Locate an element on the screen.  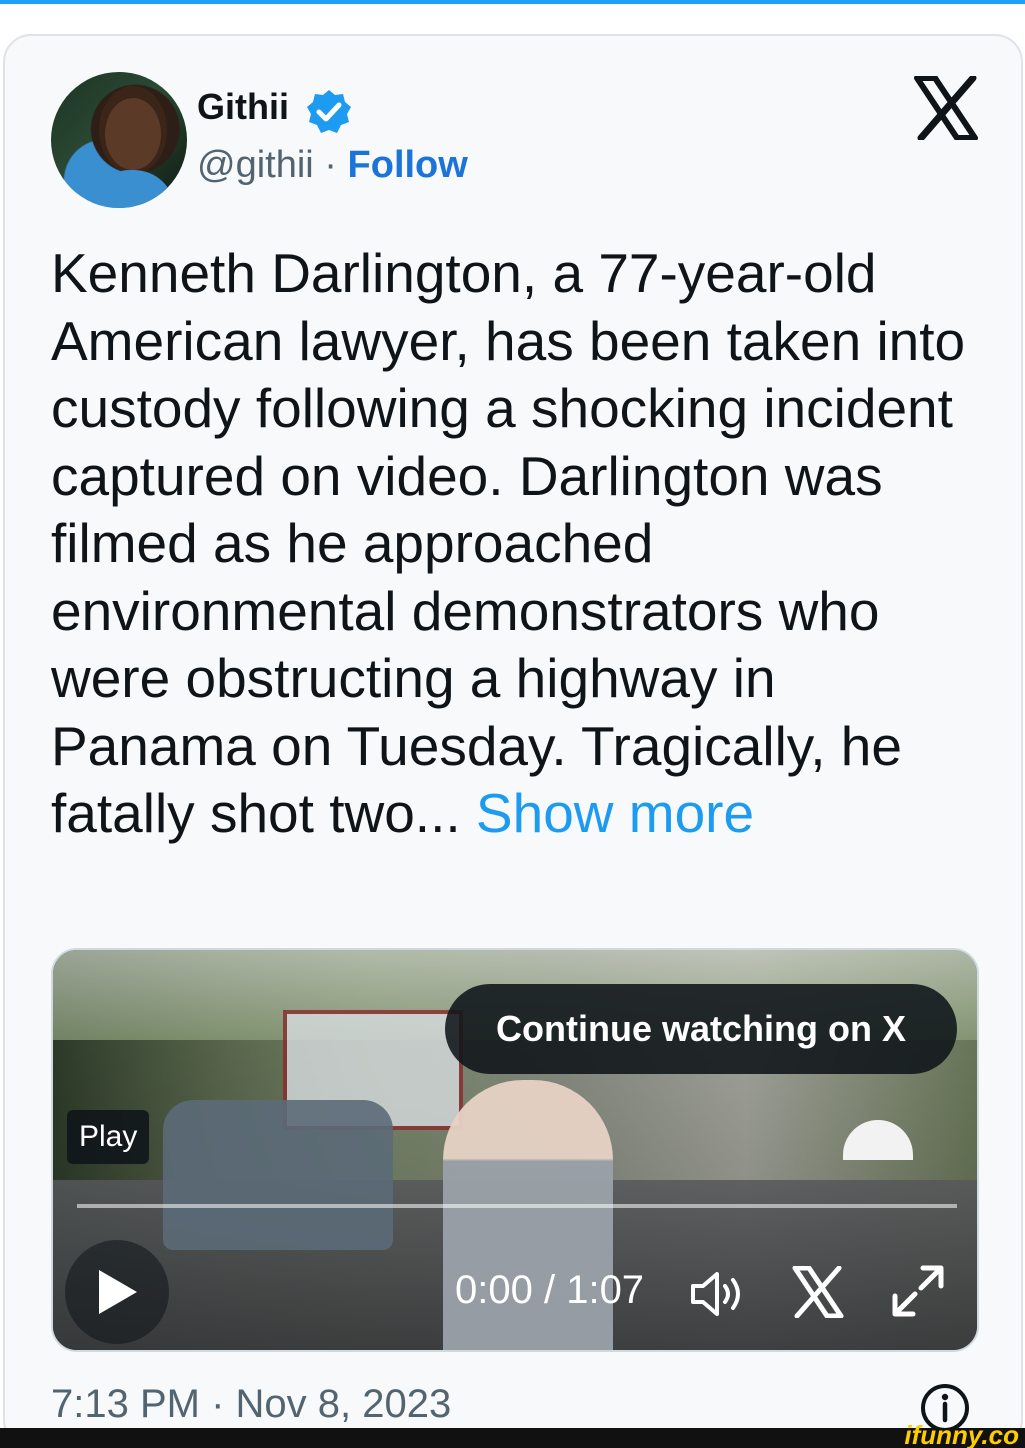
video-time: 0:00 / 1:07 is located at coordinates (549, 1290).